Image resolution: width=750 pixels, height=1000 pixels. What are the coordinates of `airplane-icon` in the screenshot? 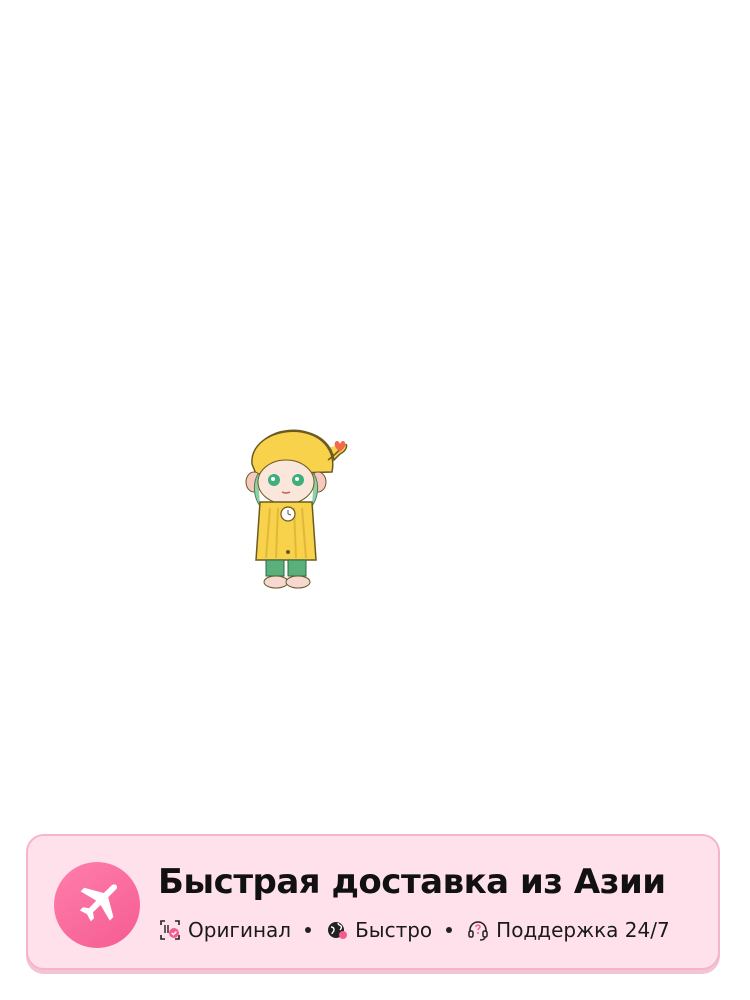 It's located at (98, 903).